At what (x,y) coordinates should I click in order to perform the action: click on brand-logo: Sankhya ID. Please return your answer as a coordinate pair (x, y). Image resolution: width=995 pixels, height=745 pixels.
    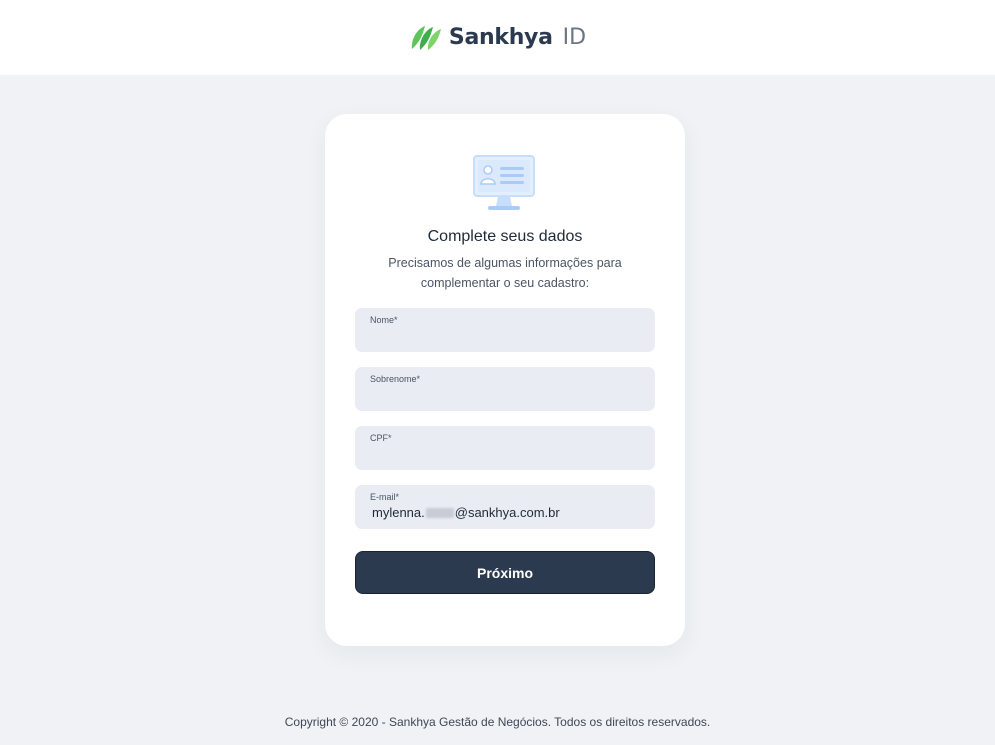
    Looking at the image, I should click on (497, 38).